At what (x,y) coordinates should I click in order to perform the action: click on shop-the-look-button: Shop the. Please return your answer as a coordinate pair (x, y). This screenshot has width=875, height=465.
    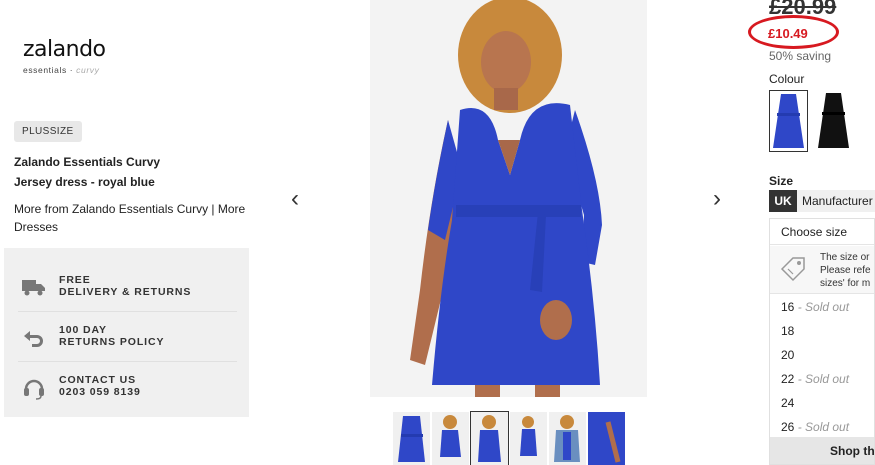
    Looking at the image, I should click on (822, 450).